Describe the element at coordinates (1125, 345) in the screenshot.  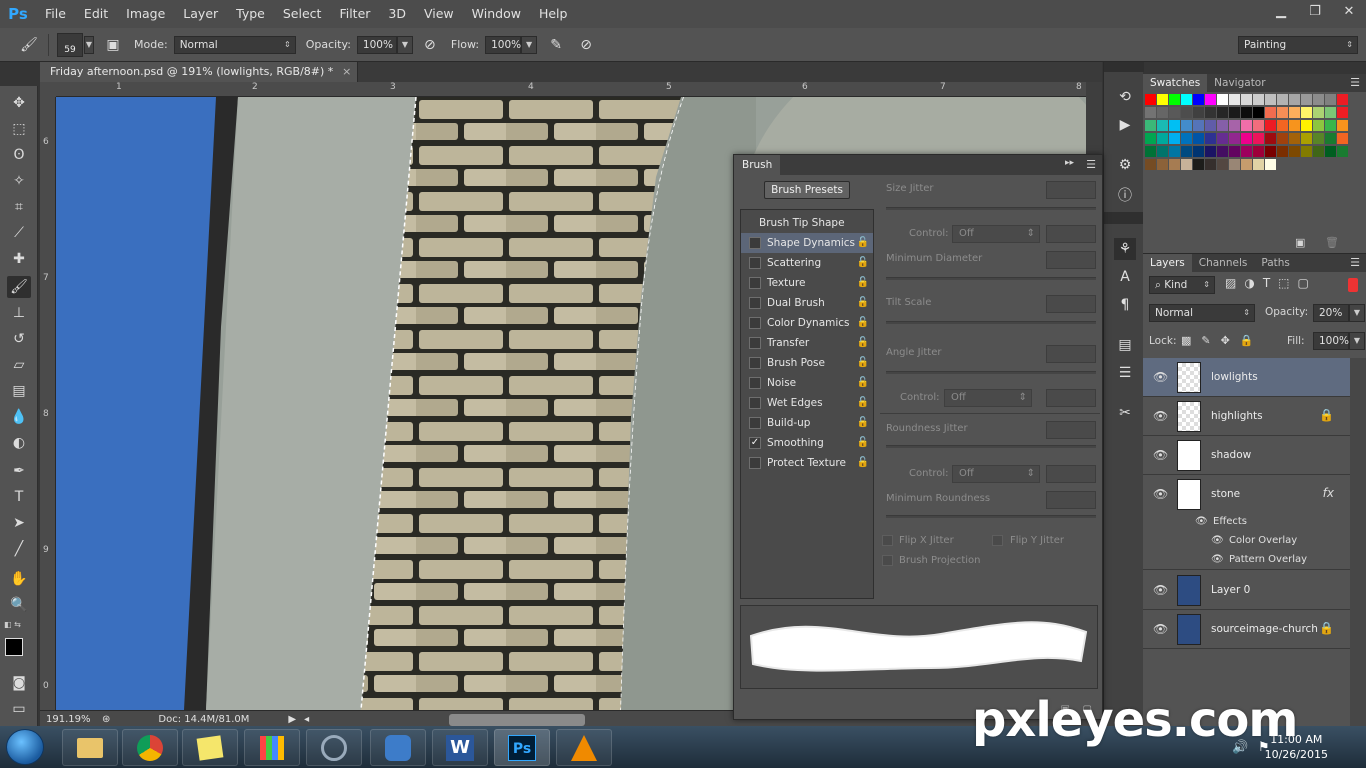
I see `layer-comps-icon: ▤` at that location.